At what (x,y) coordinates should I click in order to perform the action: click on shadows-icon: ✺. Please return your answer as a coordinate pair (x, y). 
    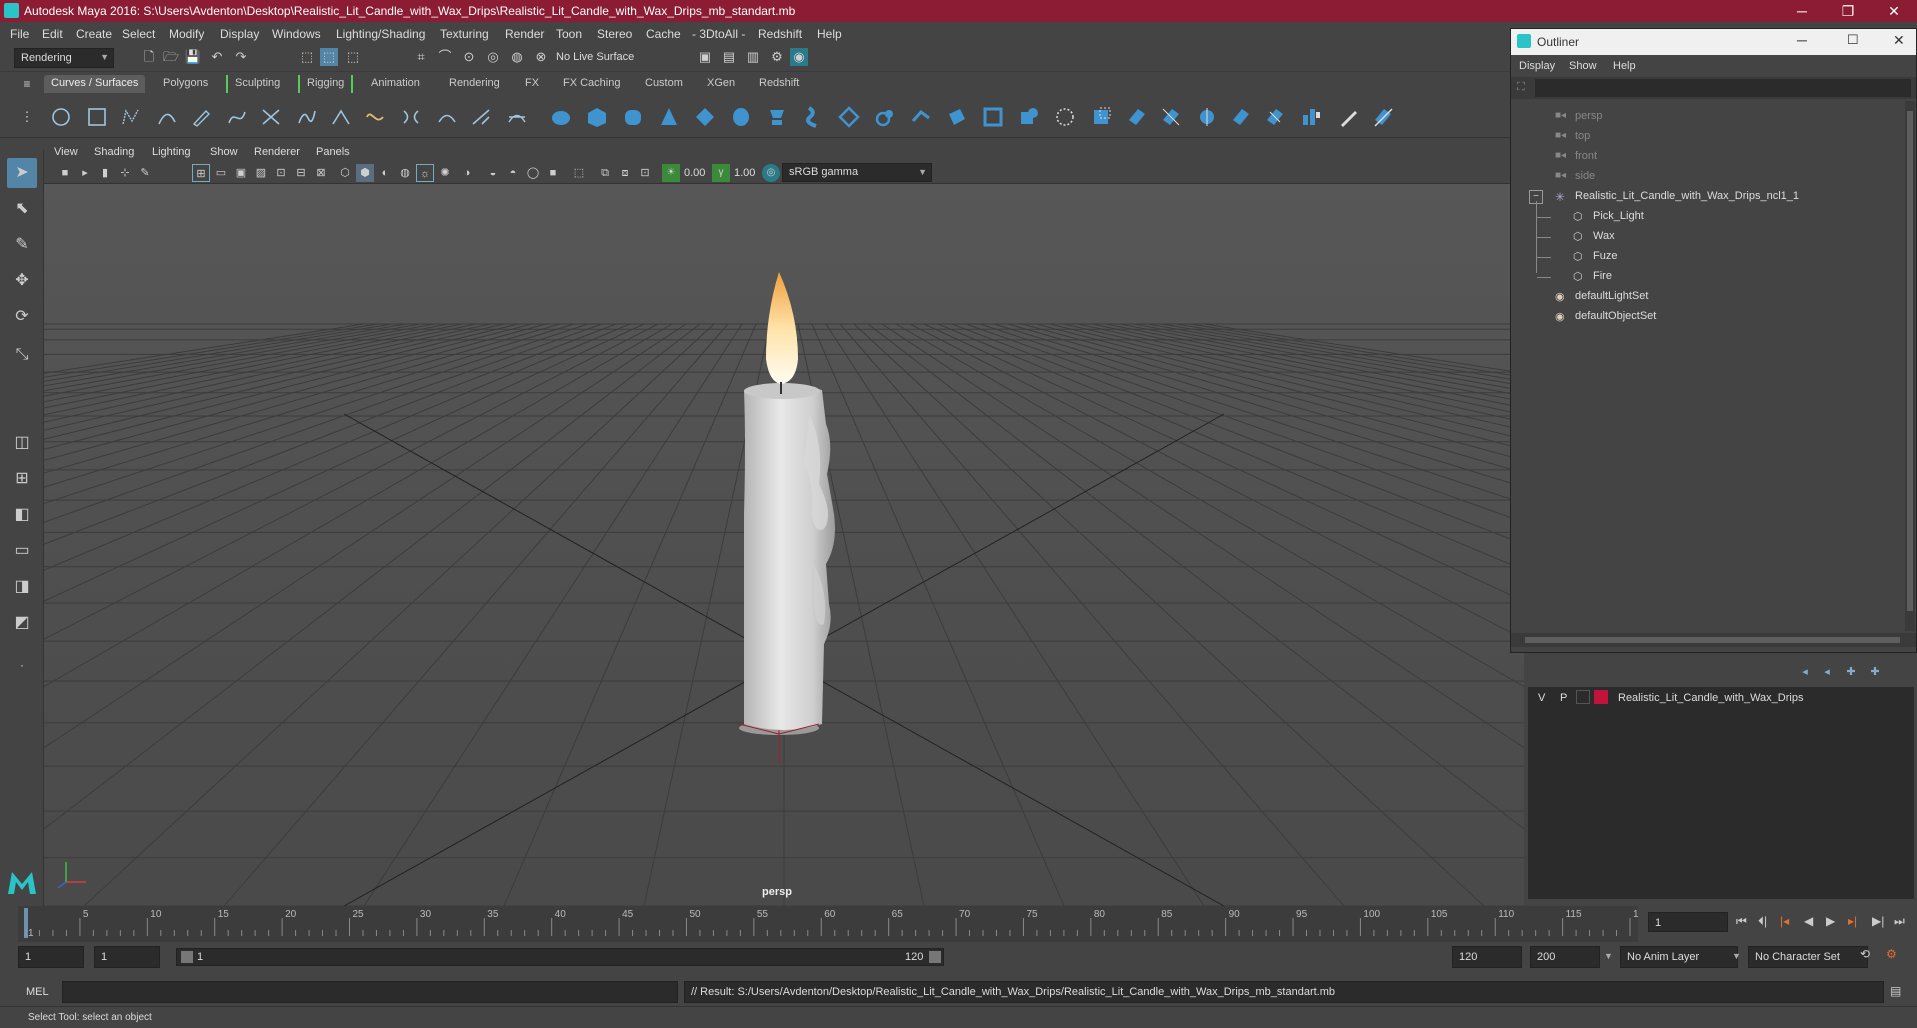
    Looking at the image, I should click on (445, 173).